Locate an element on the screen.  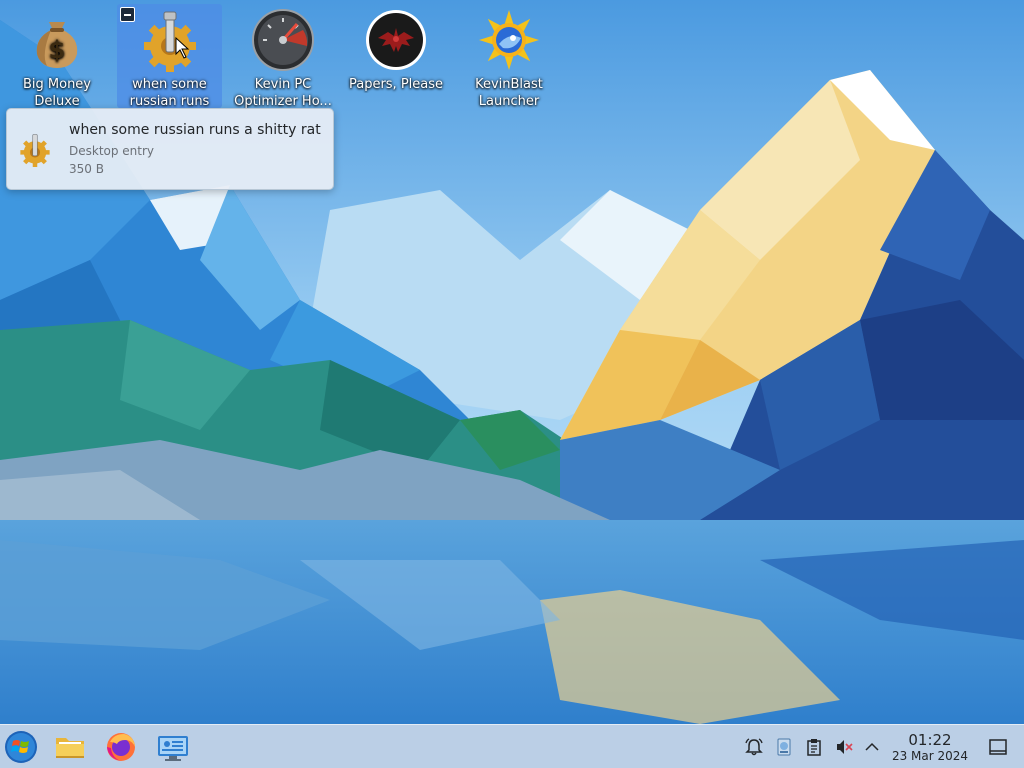
digital-clock: 01:22 23 Mar 2024 is located at coordinates (930, 747).